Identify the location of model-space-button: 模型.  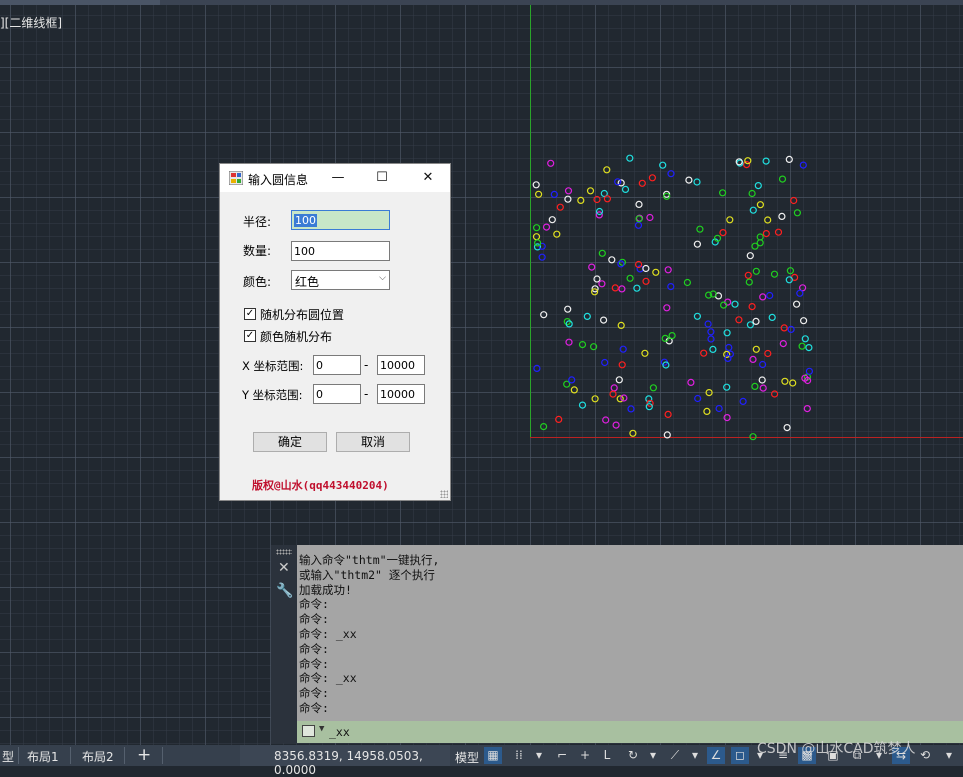
(467, 757).